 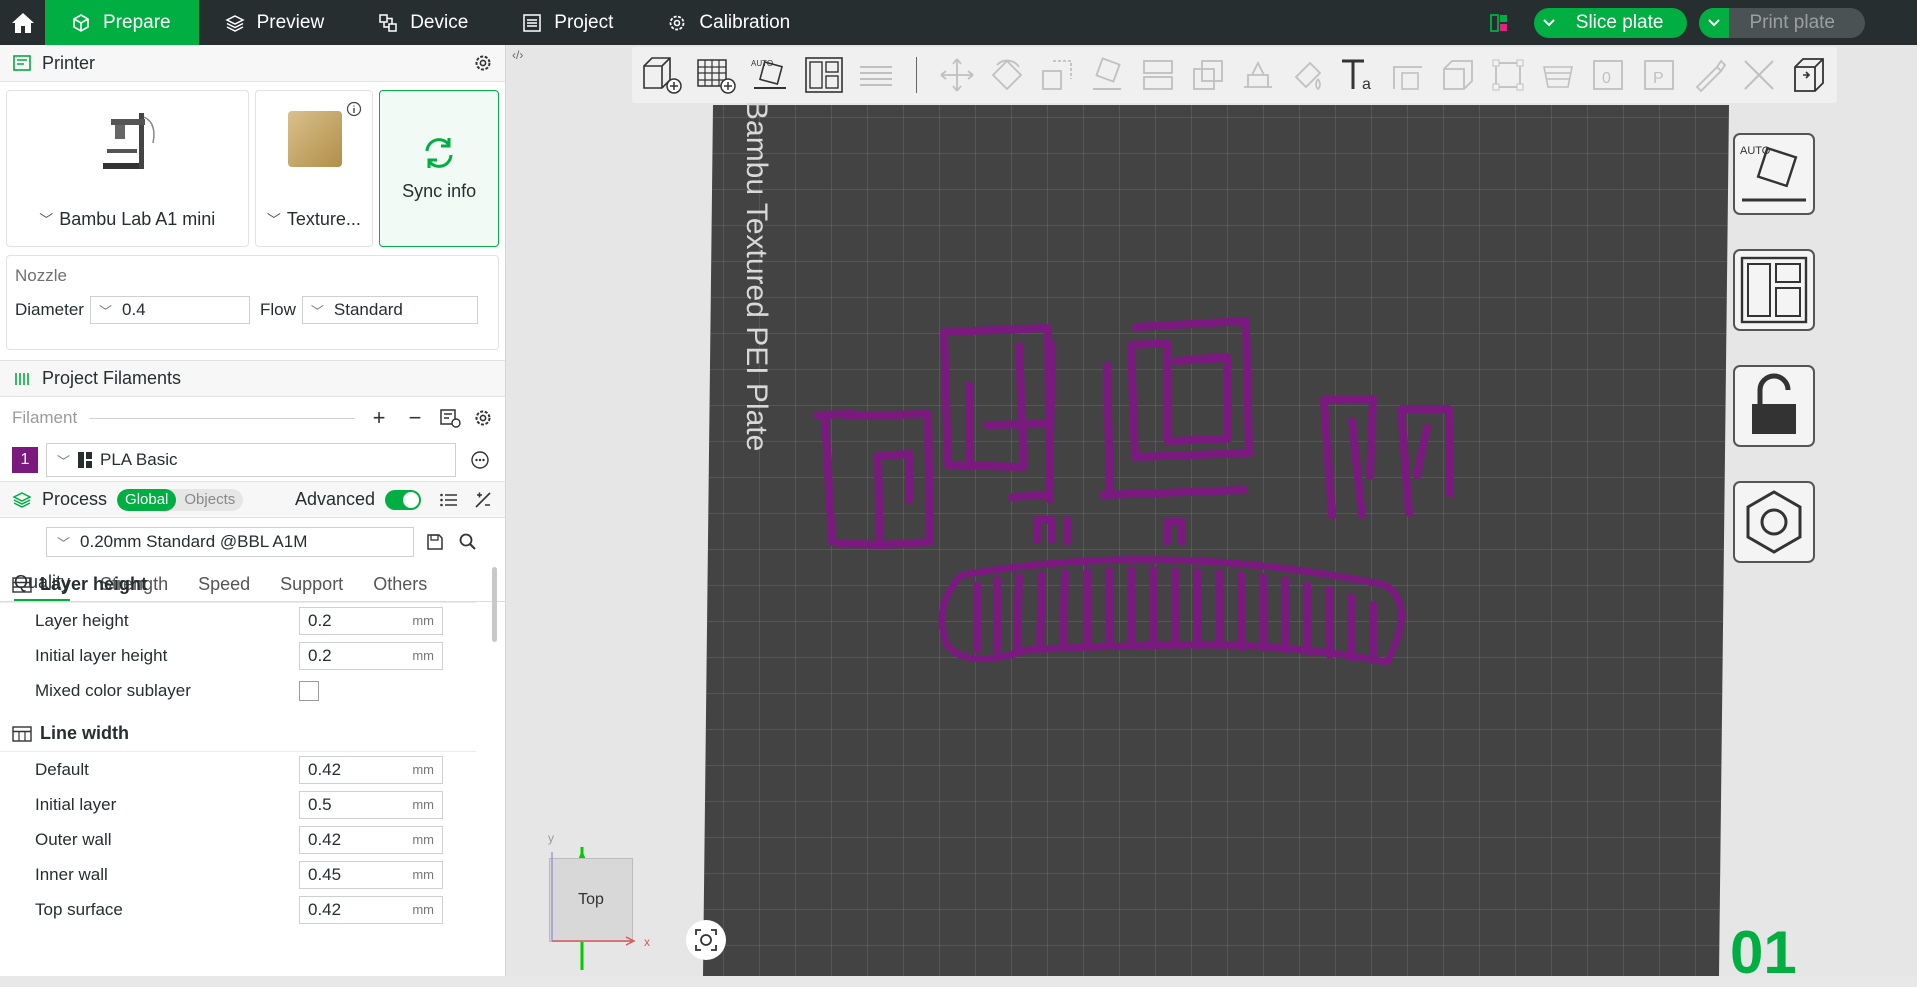 I want to click on rotate-tool, so click(x=1007, y=75).